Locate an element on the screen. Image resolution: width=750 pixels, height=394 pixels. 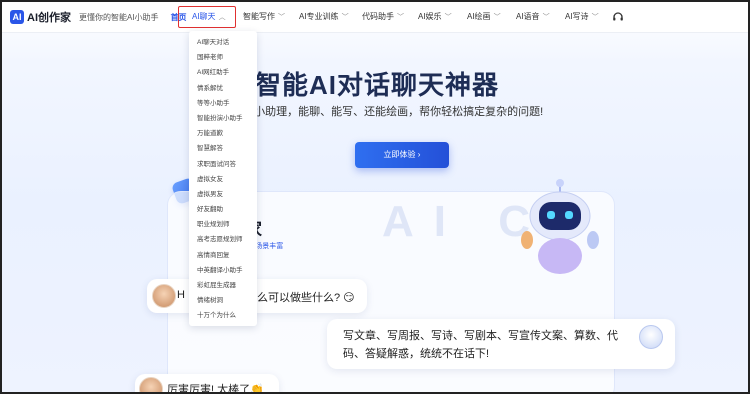
dropdown-item: 高考志愿规划师 is located at coordinates (223, 239).